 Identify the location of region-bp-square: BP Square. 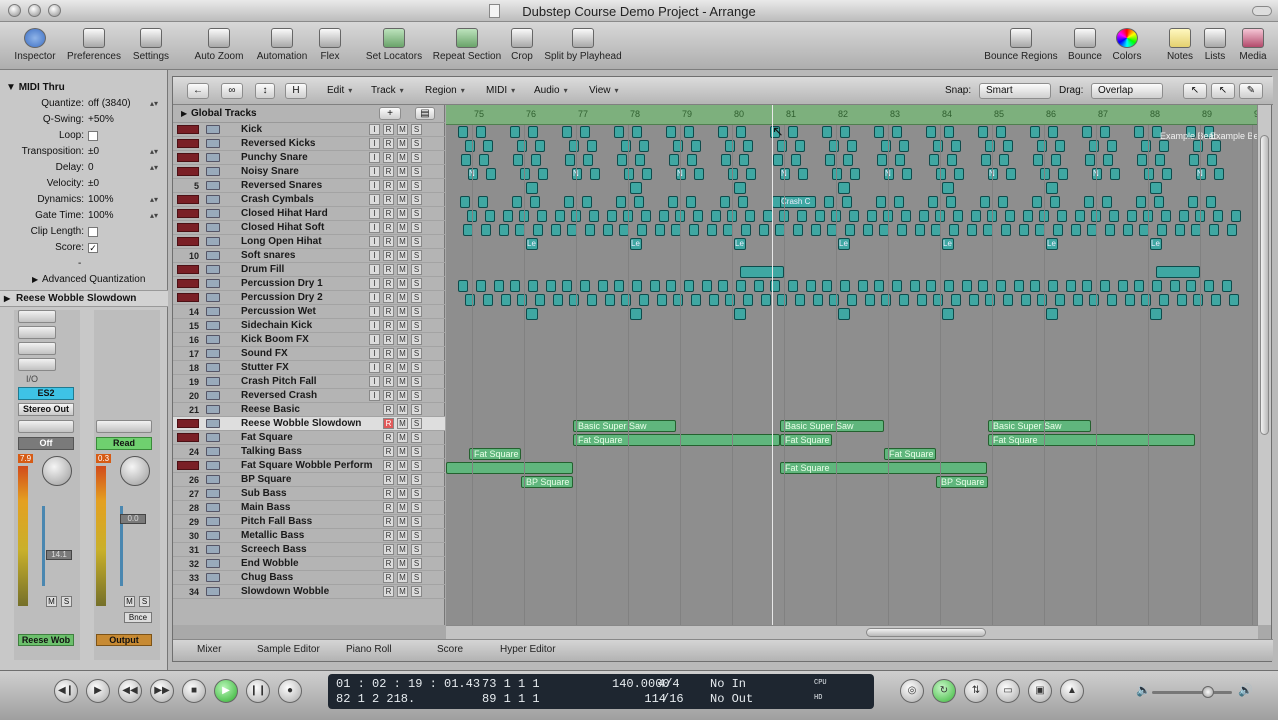
(547, 482).